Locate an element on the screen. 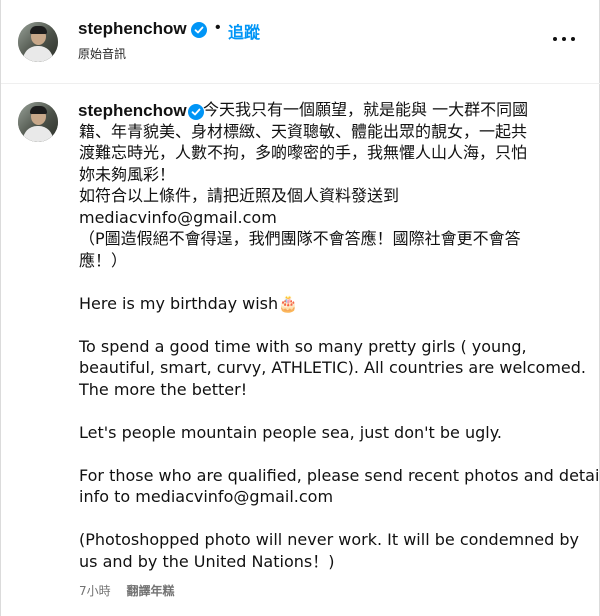 This screenshot has height=616, width=600. caption-line: Here is my birthday wish🎂 is located at coordinates (189, 303).